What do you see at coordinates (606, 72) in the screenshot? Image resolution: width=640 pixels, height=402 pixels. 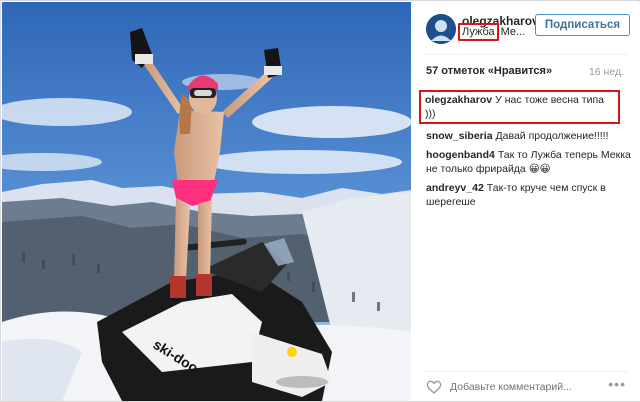 I see `post-age: 16 нед.` at bounding box center [606, 72].